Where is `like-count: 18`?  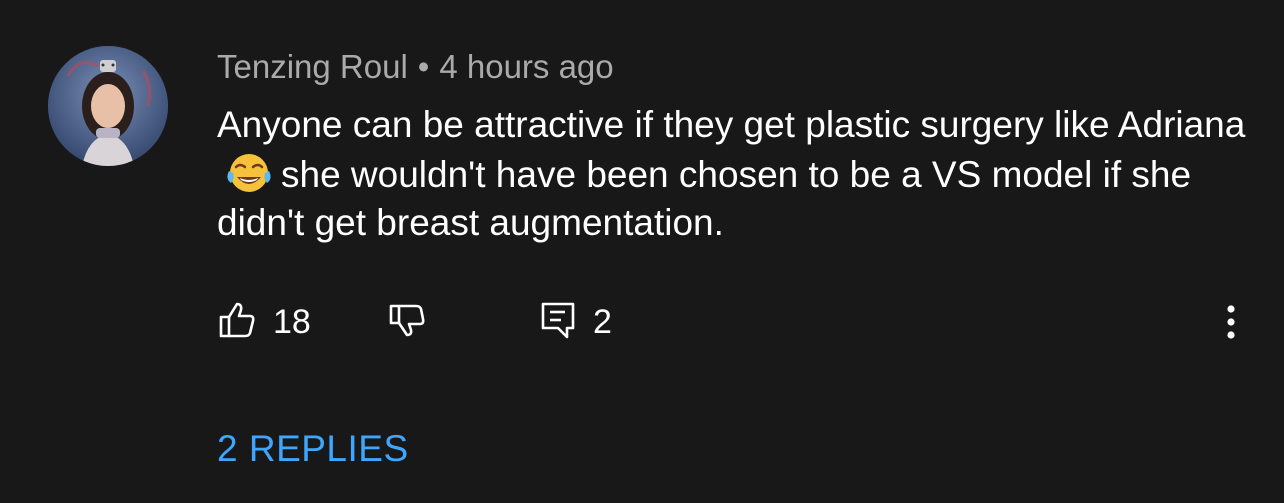 like-count: 18 is located at coordinates (292, 322).